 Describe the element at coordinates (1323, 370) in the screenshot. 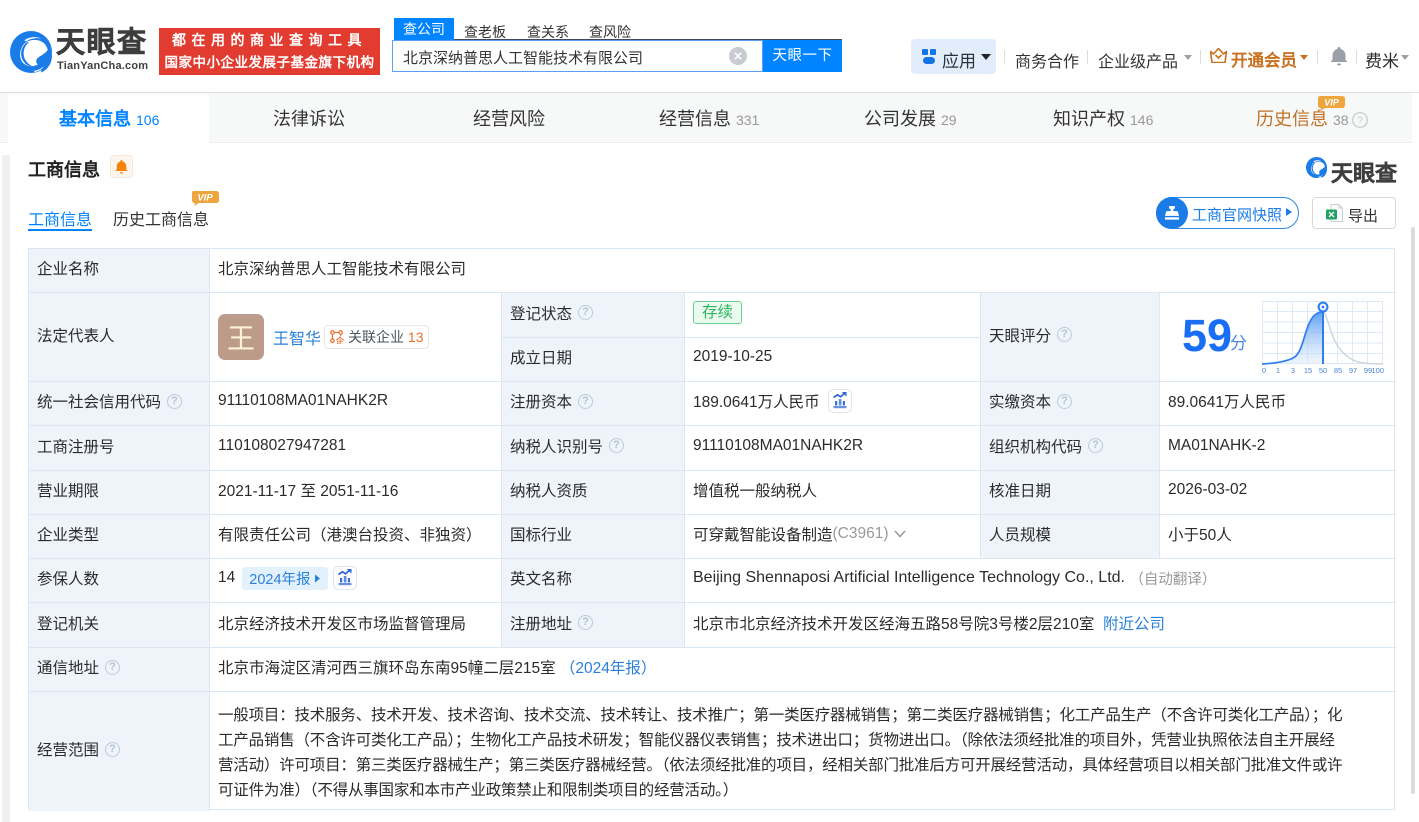

I see `svg-text: 50` at that location.